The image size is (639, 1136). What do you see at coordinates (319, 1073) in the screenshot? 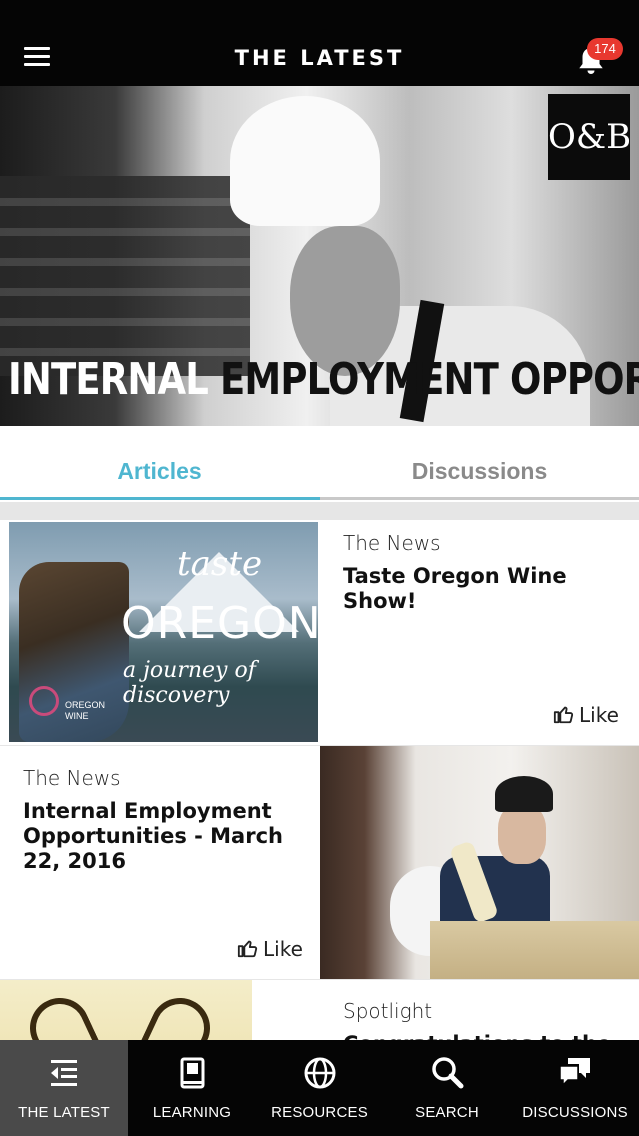
I see `globe-icon` at bounding box center [319, 1073].